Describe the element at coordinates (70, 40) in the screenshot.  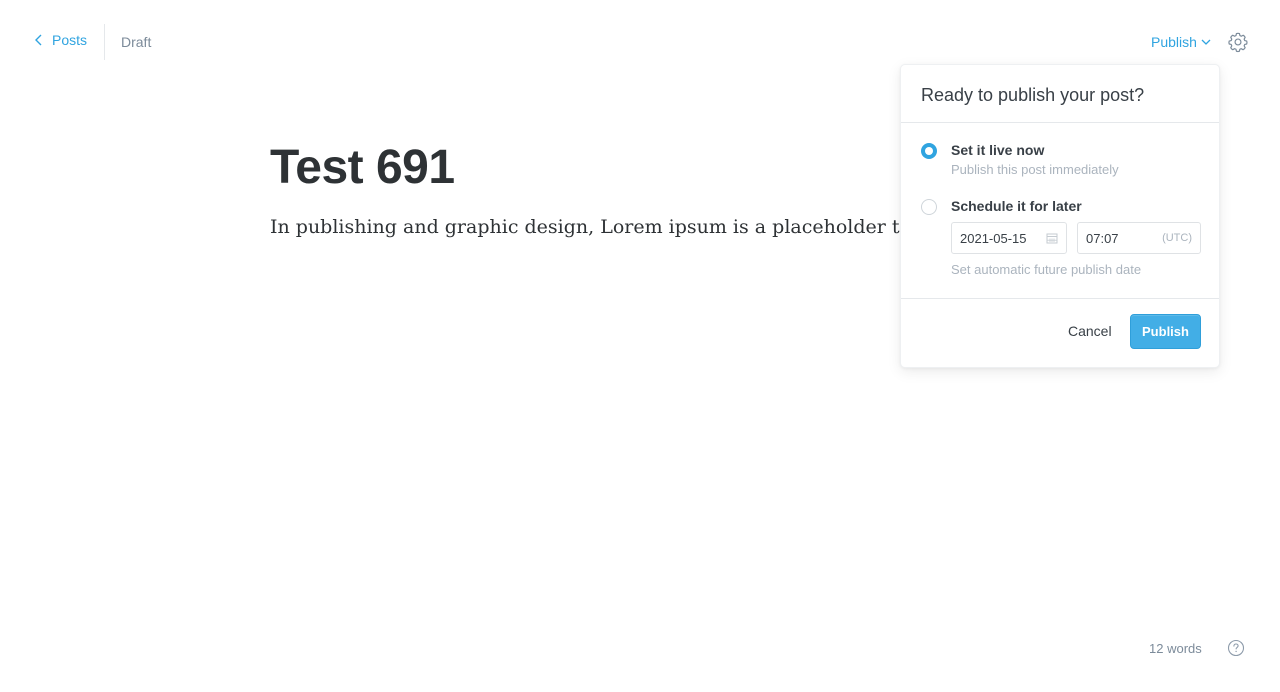
I see `back-link-label: Posts` at that location.